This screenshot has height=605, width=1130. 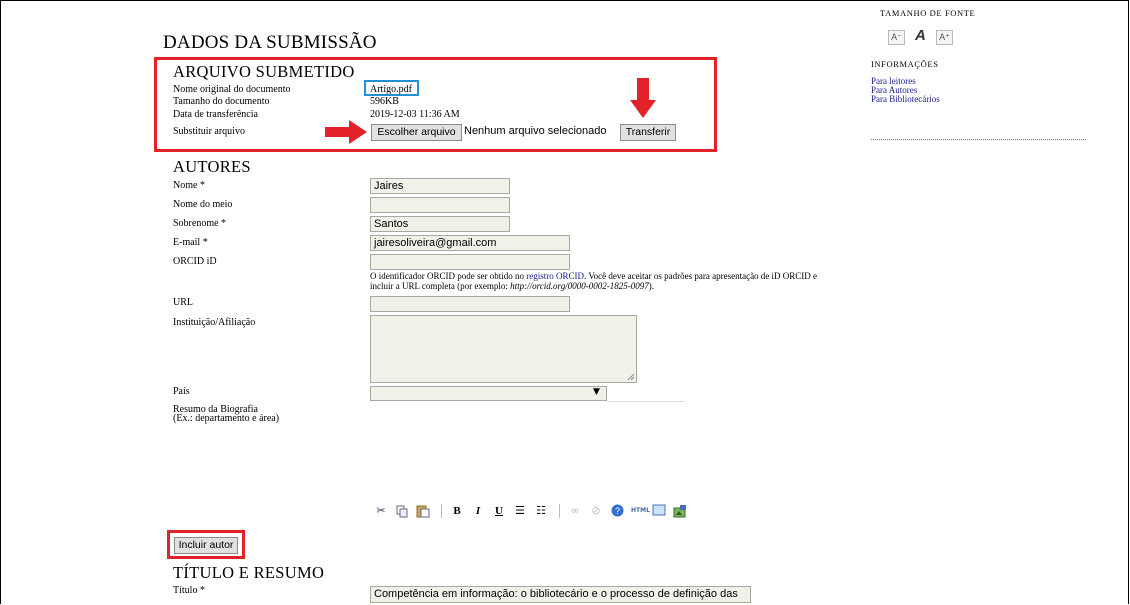 What do you see at coordinates (423, 511) in the screenshot?
I see `paste-icon` at bounding box center [423, 511].